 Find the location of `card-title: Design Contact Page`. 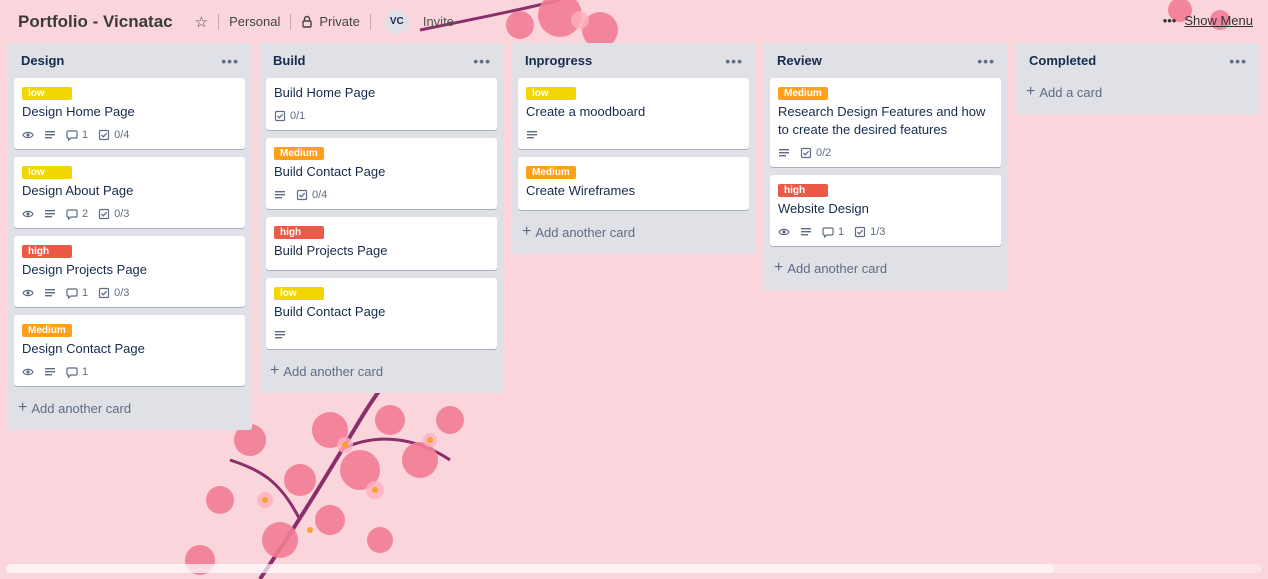

card-title: Design Contact Page is located at coordinates (83, 348).